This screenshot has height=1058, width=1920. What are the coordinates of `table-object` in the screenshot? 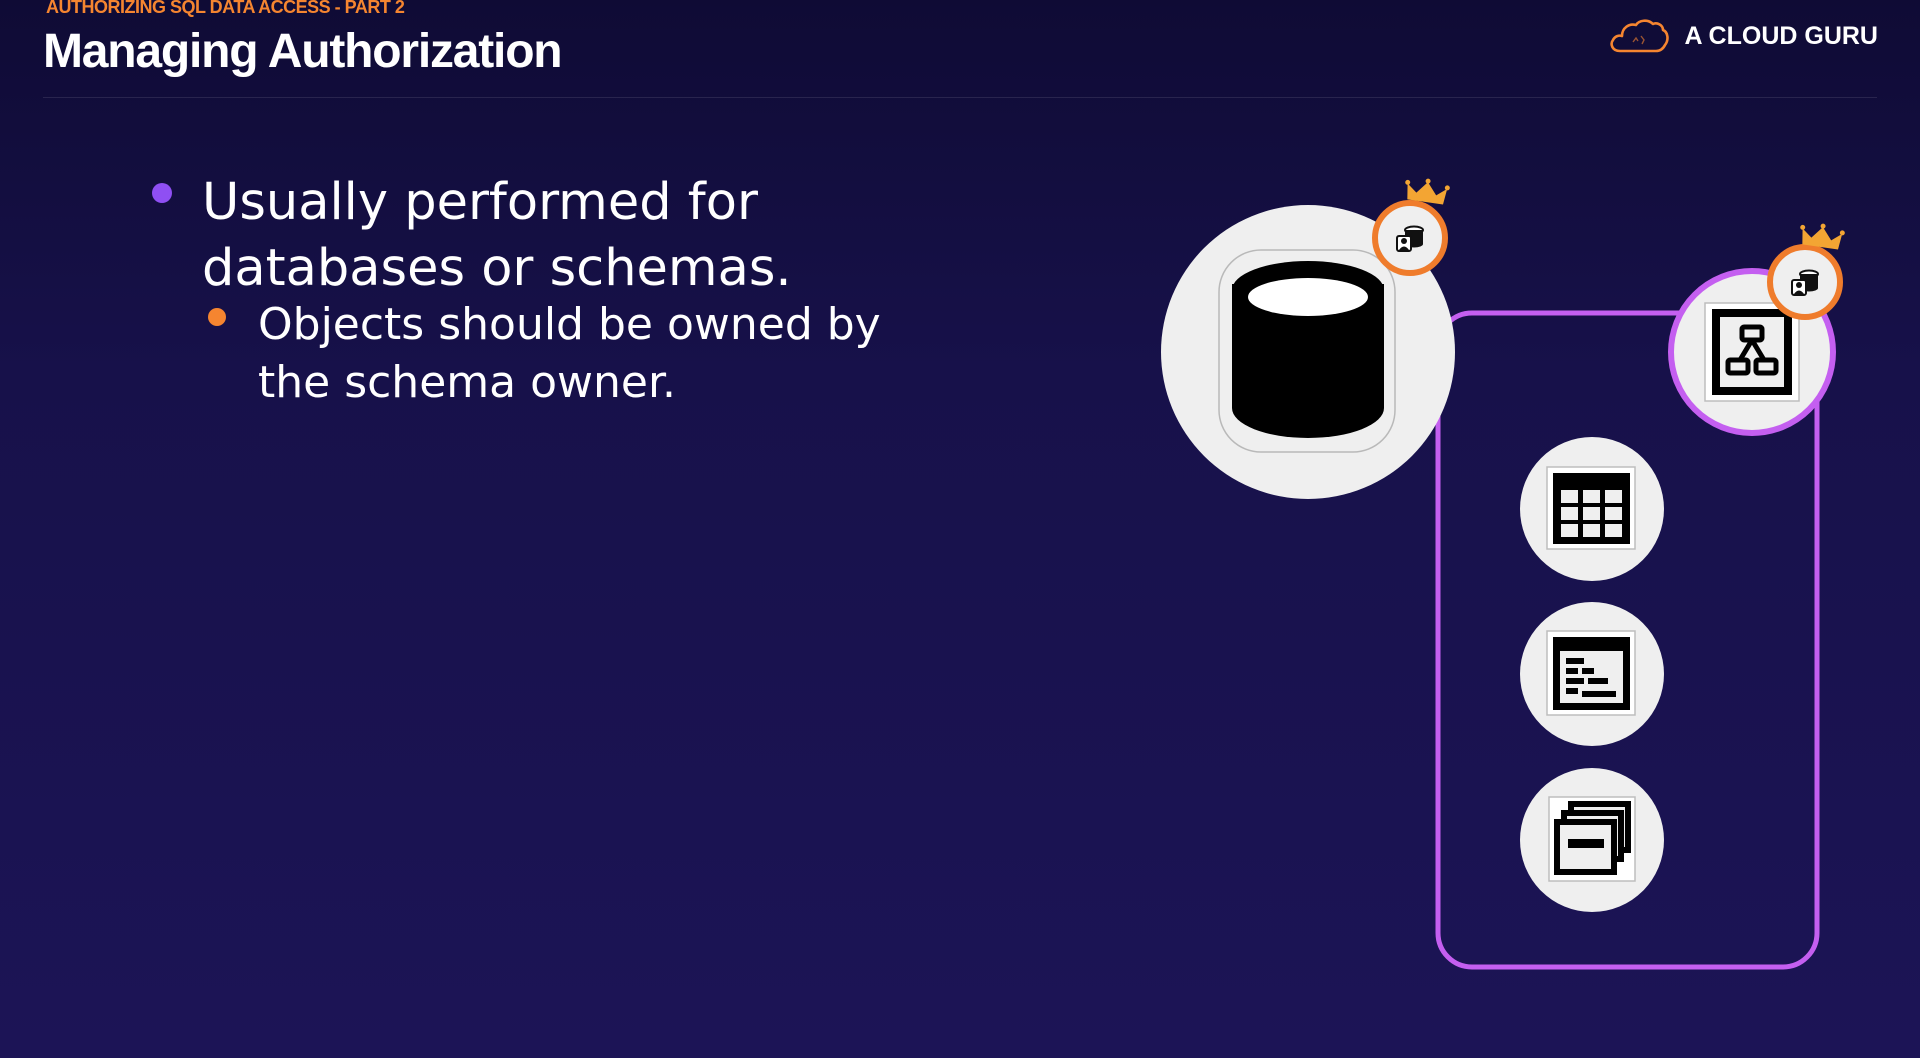 It's located at (1592, 509).